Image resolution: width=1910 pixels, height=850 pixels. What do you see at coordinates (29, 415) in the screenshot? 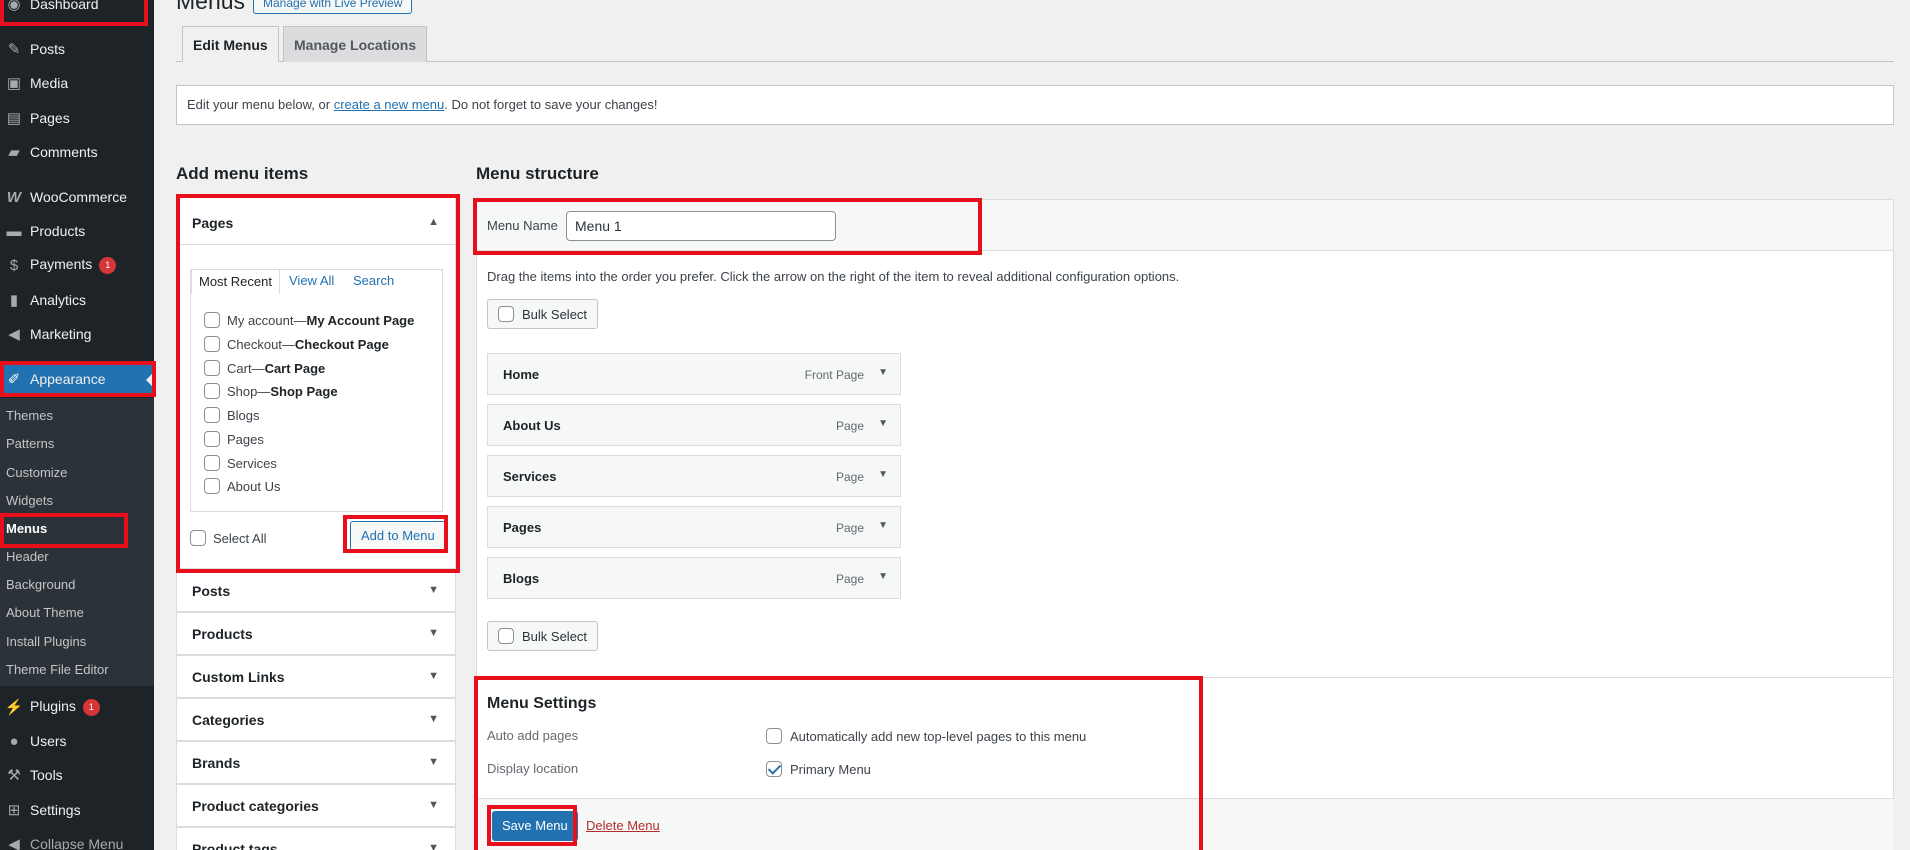
I see `submenu-themes: Themes` at bounding box center [29, 415].